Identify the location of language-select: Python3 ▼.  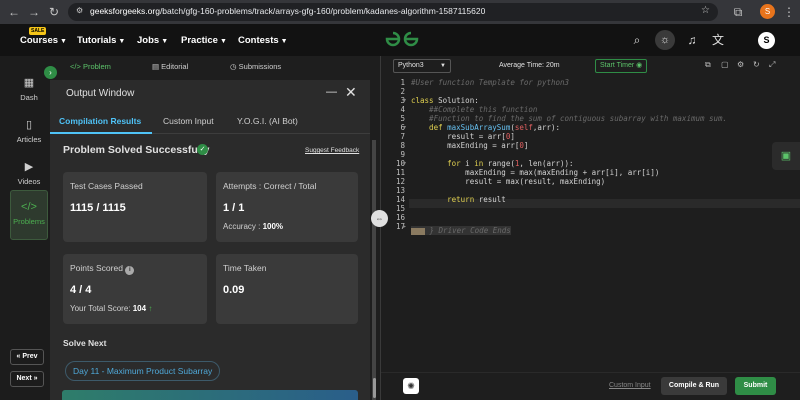
(422, 66).